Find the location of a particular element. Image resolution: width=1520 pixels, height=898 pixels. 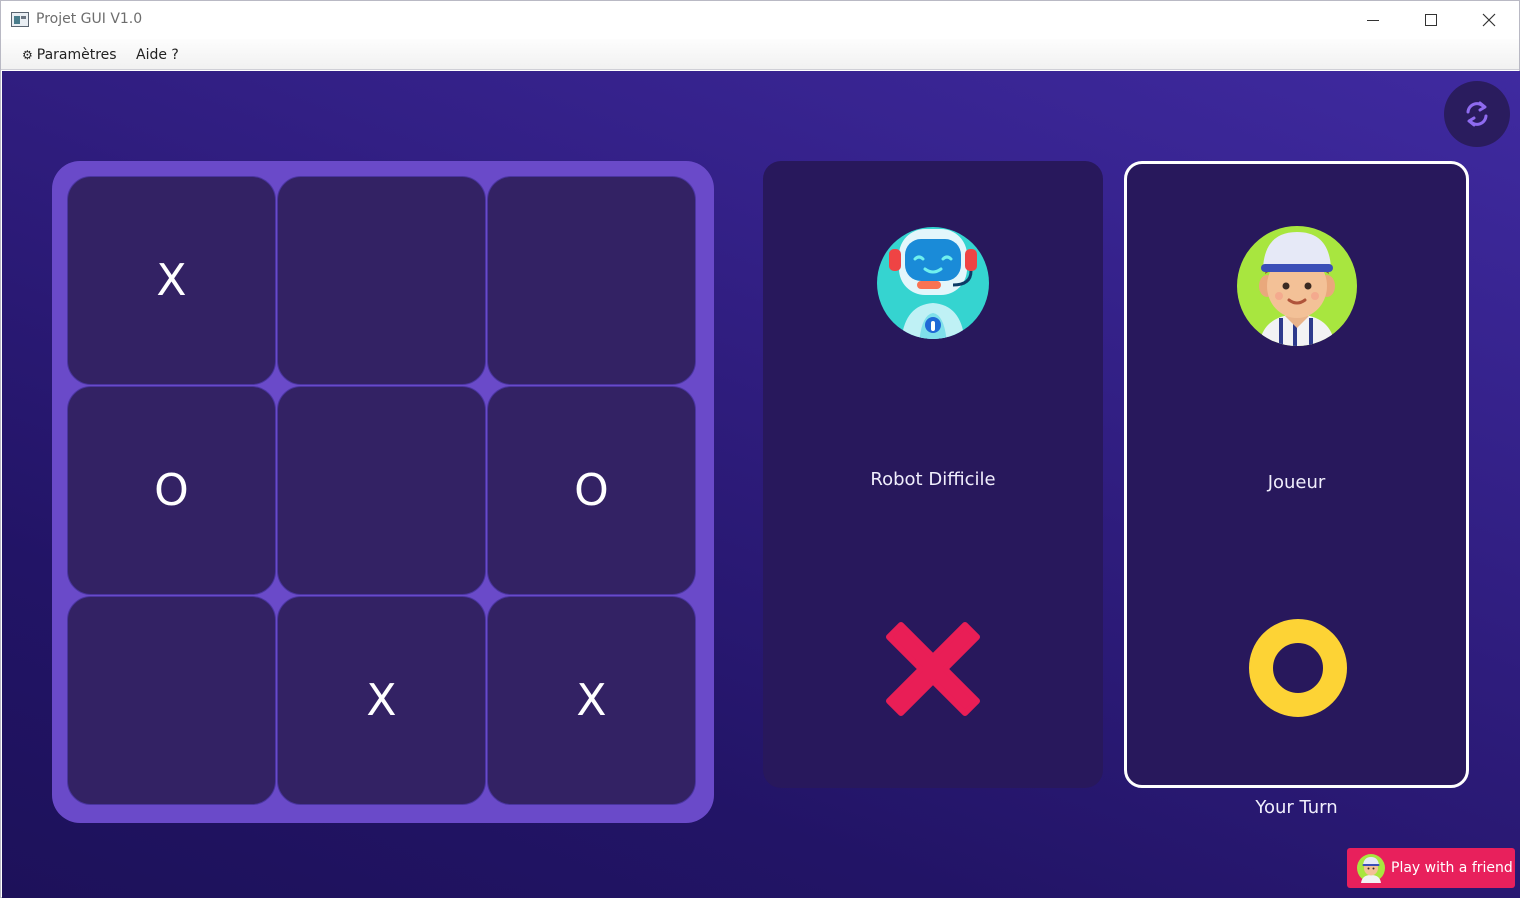

player-name: Joueur is located at coordinates (1296, 482).